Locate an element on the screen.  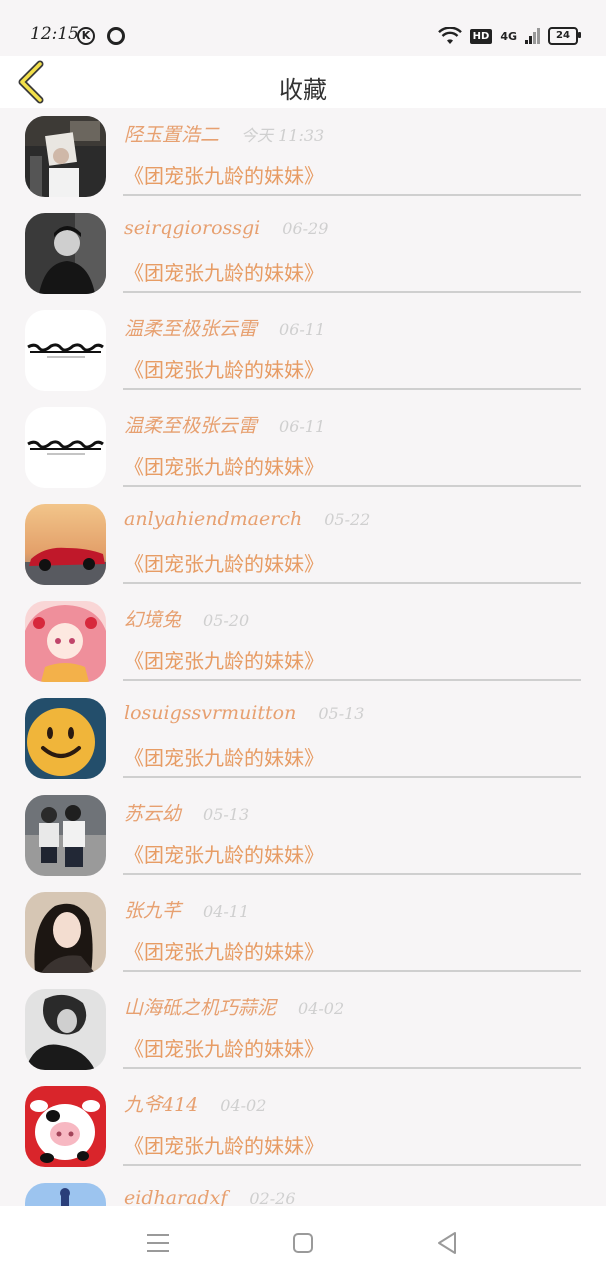
list-item: 幻境兔 05-20 《团宠张九龄的妹妹》 is located at coordinates (303, 641).